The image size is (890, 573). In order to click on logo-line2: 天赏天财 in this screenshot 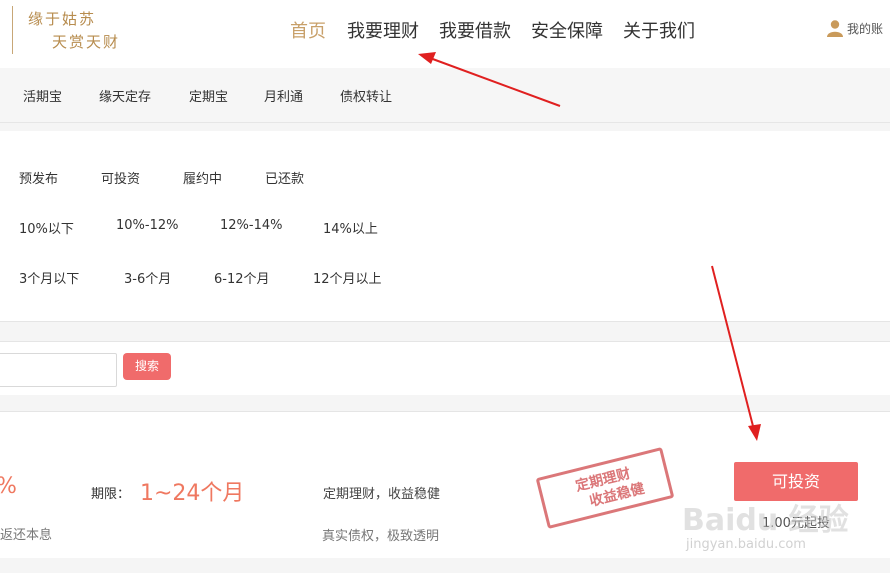, I will do `click(86, 42)`.